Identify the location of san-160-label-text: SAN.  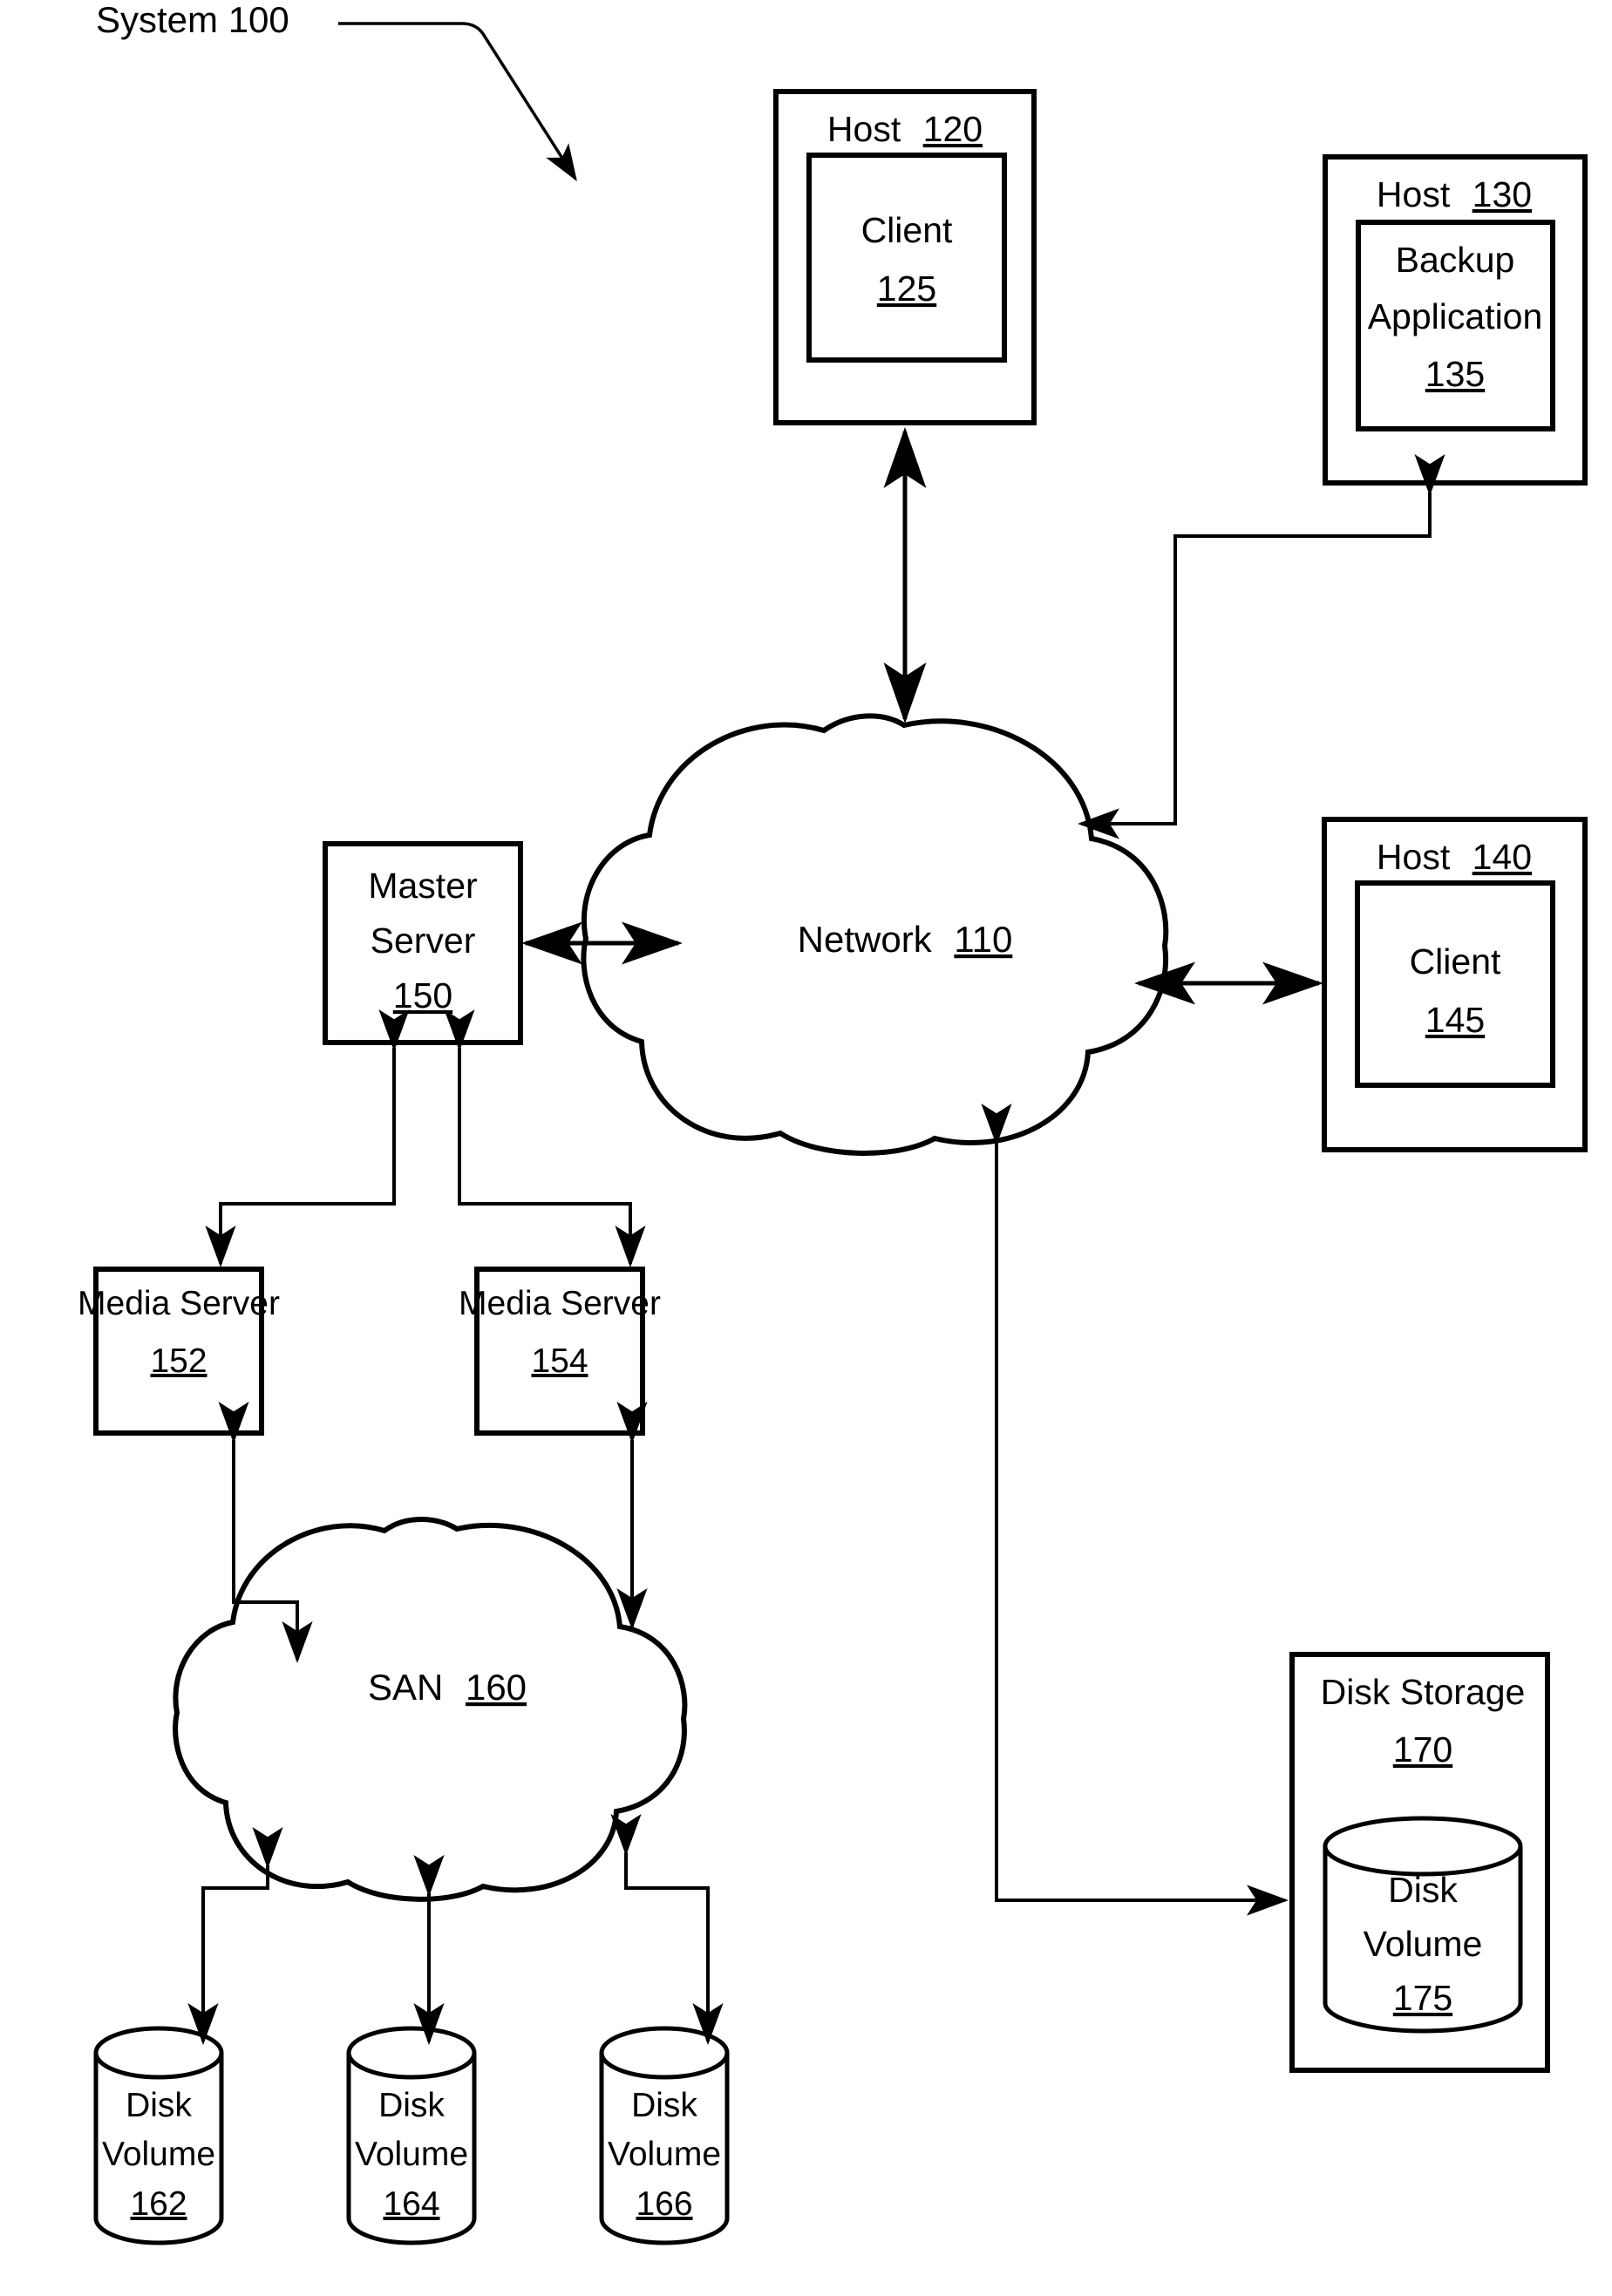
(405, 1687).